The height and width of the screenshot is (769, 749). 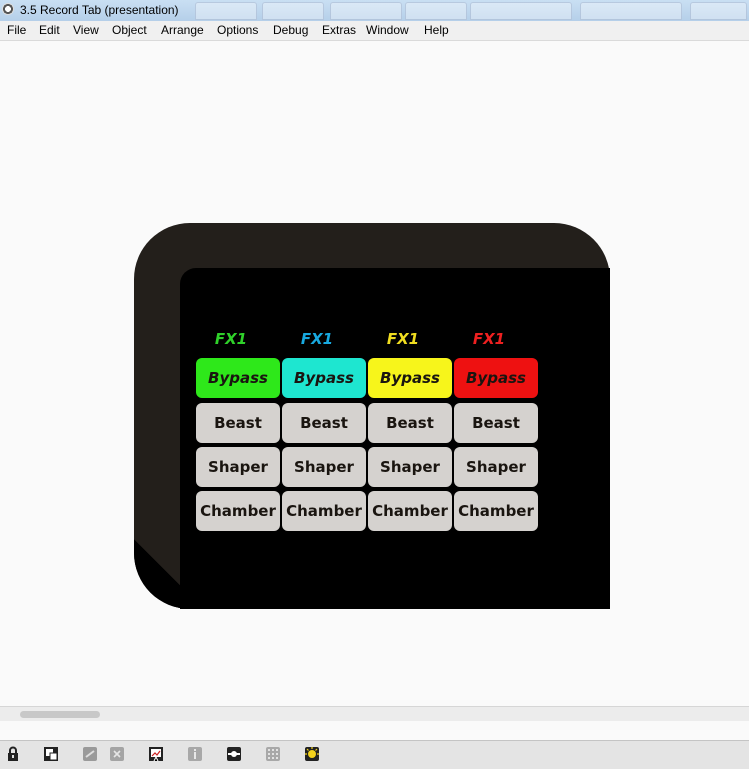 I want to click on link-icon, so click(x=90, y=754).